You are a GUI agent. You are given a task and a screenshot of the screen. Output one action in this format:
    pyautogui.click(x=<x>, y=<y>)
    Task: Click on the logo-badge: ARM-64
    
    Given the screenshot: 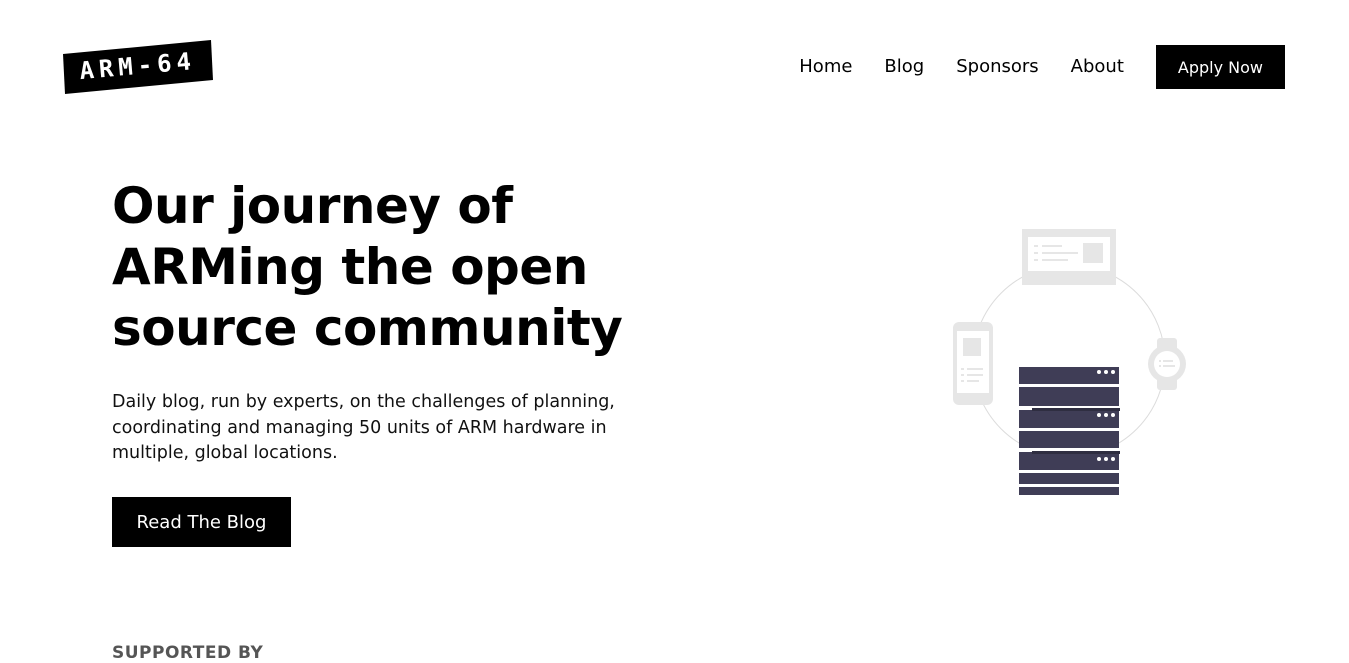 What is the action you would take?
    pyautogui.click(x=138, y=67)
    